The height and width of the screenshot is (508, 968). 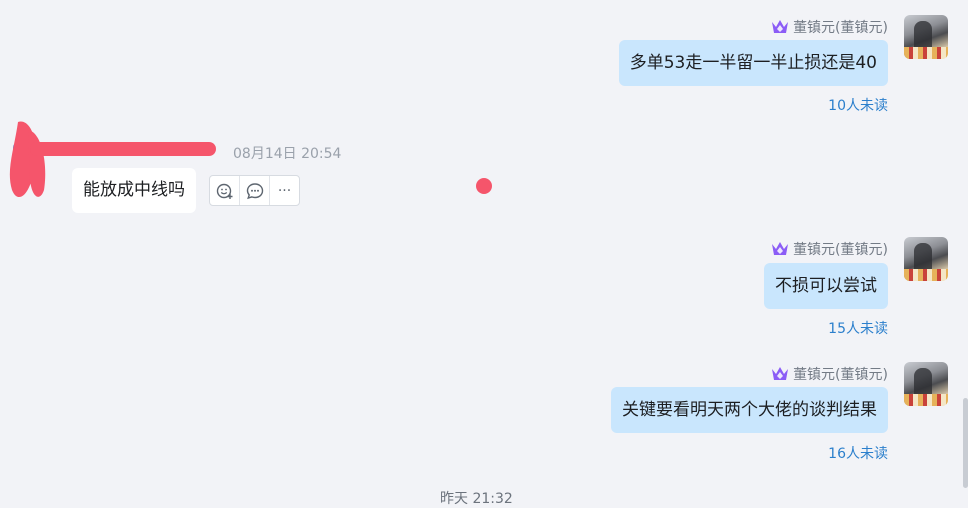 I want to click on message-bubble: 不损可以尝试, so click(x=826, y=286).